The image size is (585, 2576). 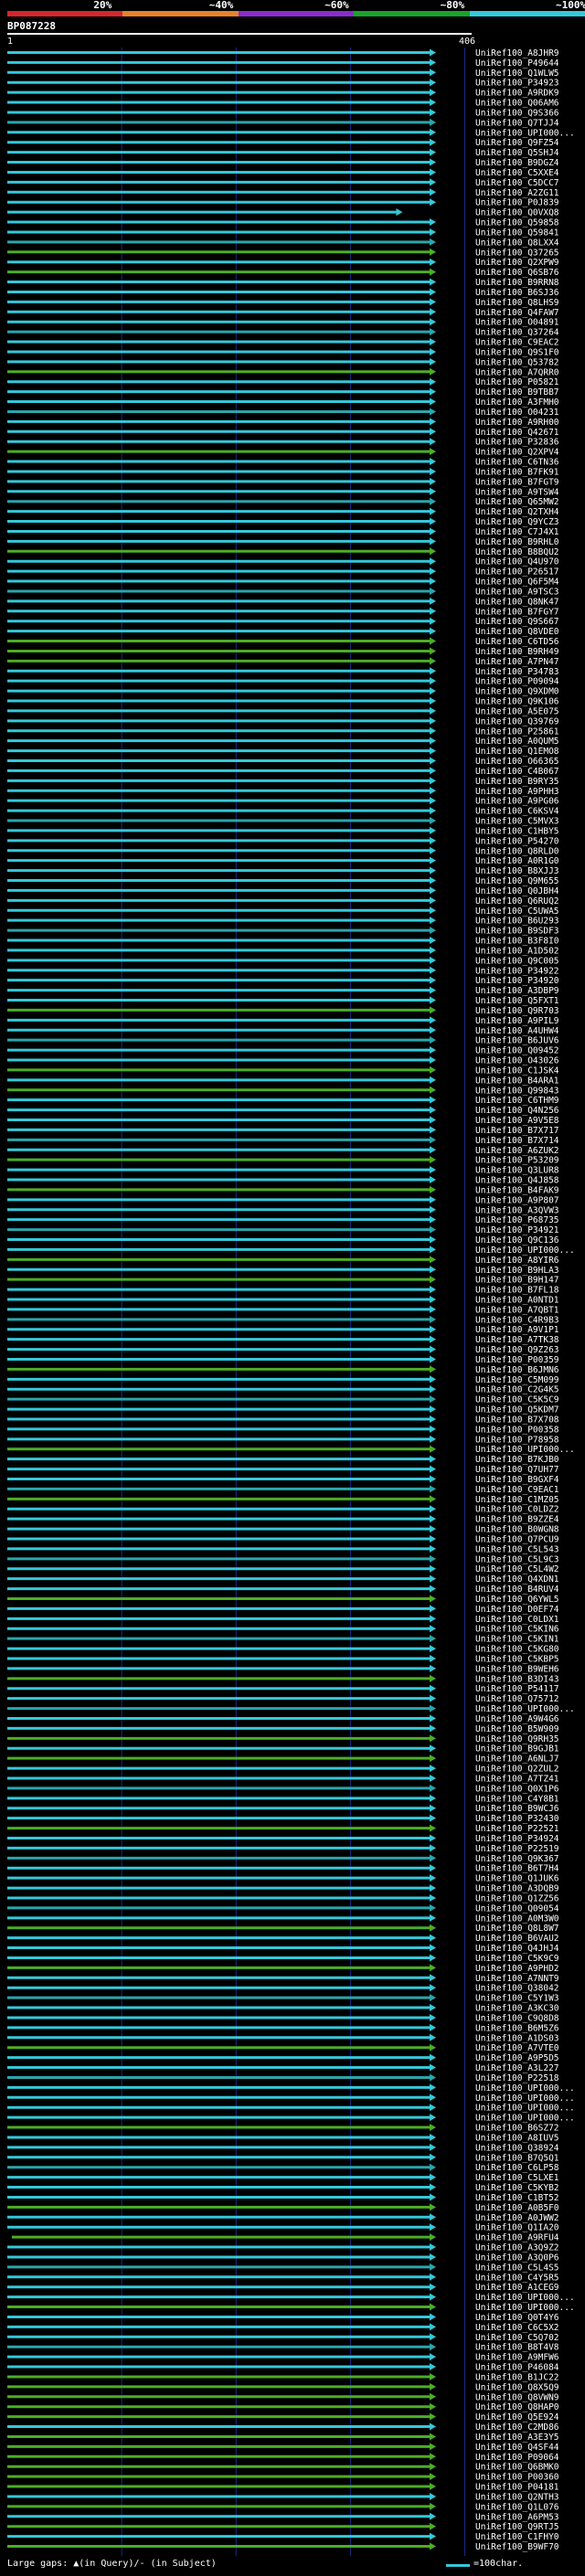 I want to click on hit-label: UniRef100_Q4U970, so click(x=517, y=562).